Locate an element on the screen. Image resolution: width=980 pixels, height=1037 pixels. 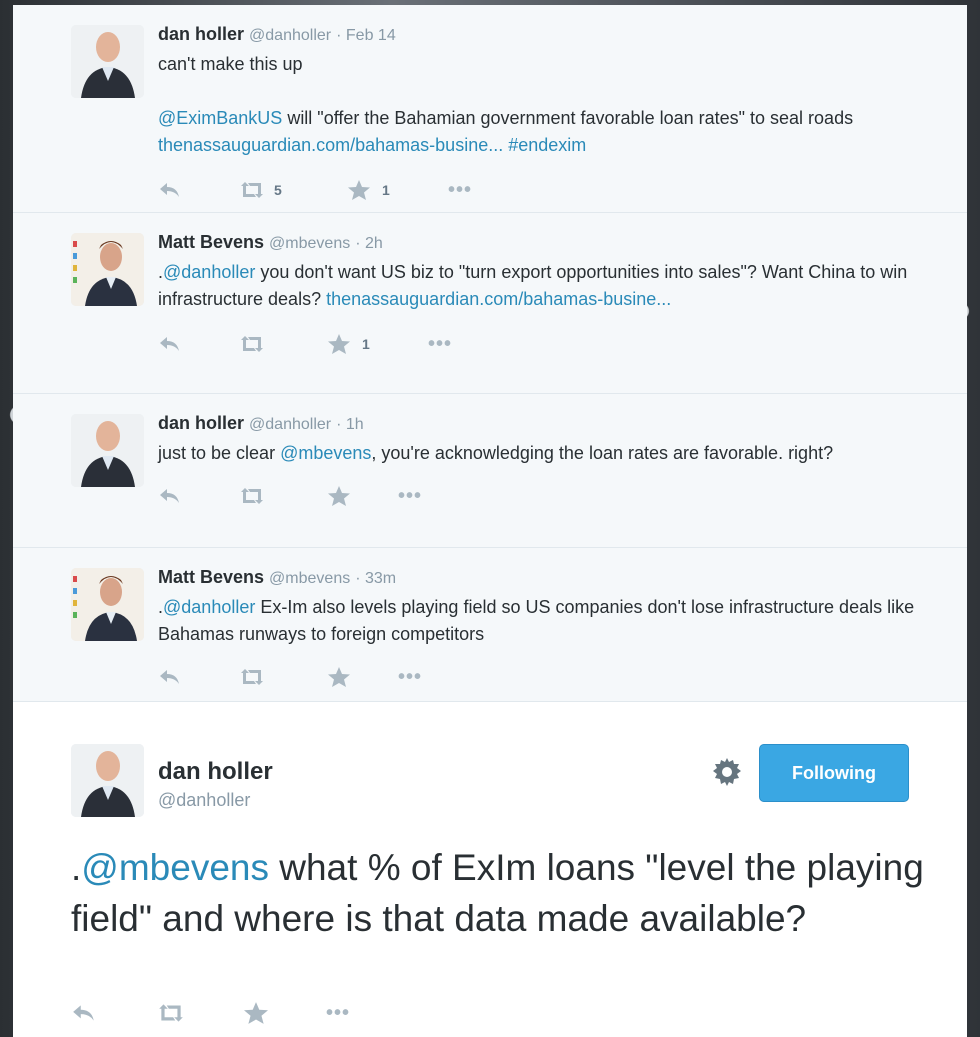
tweet-text-line: can't make this up is located at coordinates (230, 64).